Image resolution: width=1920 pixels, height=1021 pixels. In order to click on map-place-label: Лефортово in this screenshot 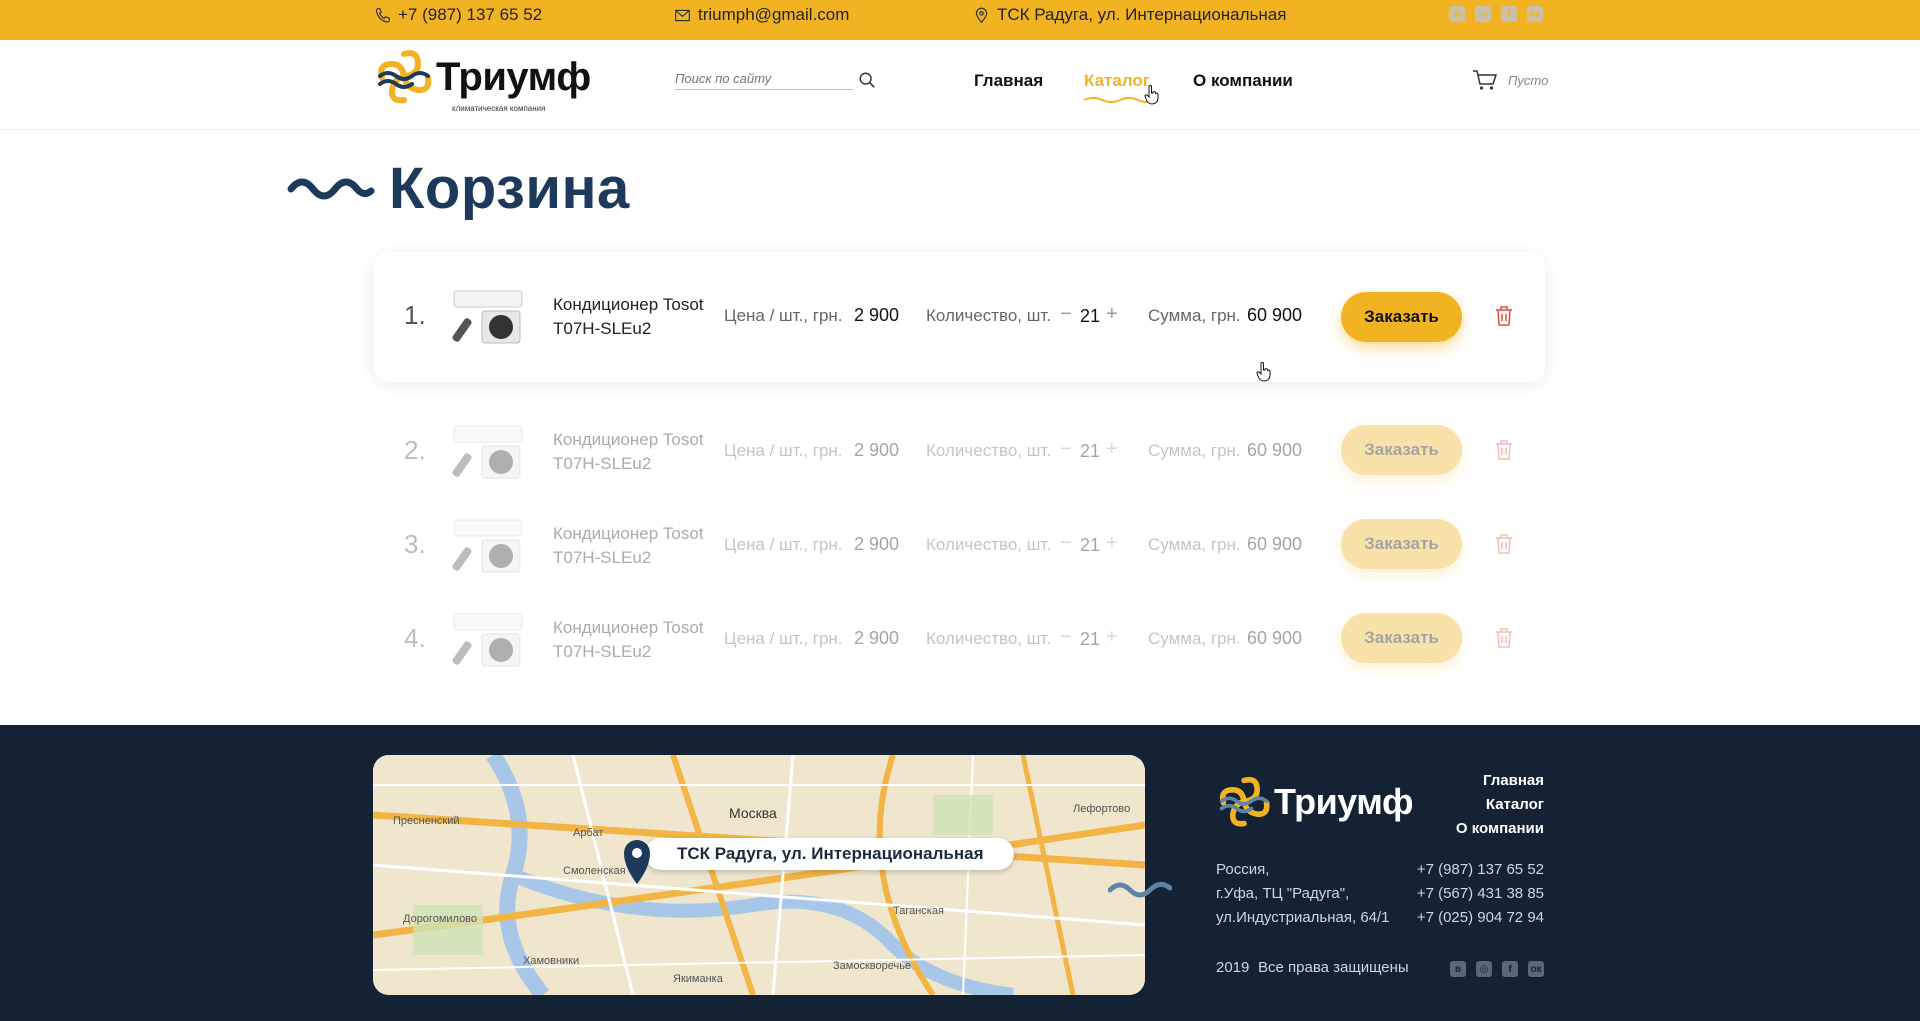, I will do `click(1102, 809)`.